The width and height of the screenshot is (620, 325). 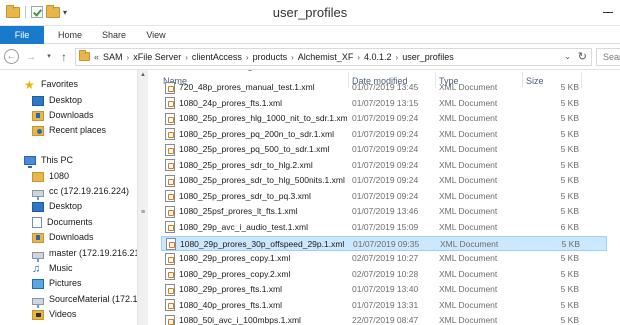 What do you see at coordinates (428, 57) in the screenshot?
I see `breadcrumb-user-profiles: user_profiles` at bounding box center [428, 57].